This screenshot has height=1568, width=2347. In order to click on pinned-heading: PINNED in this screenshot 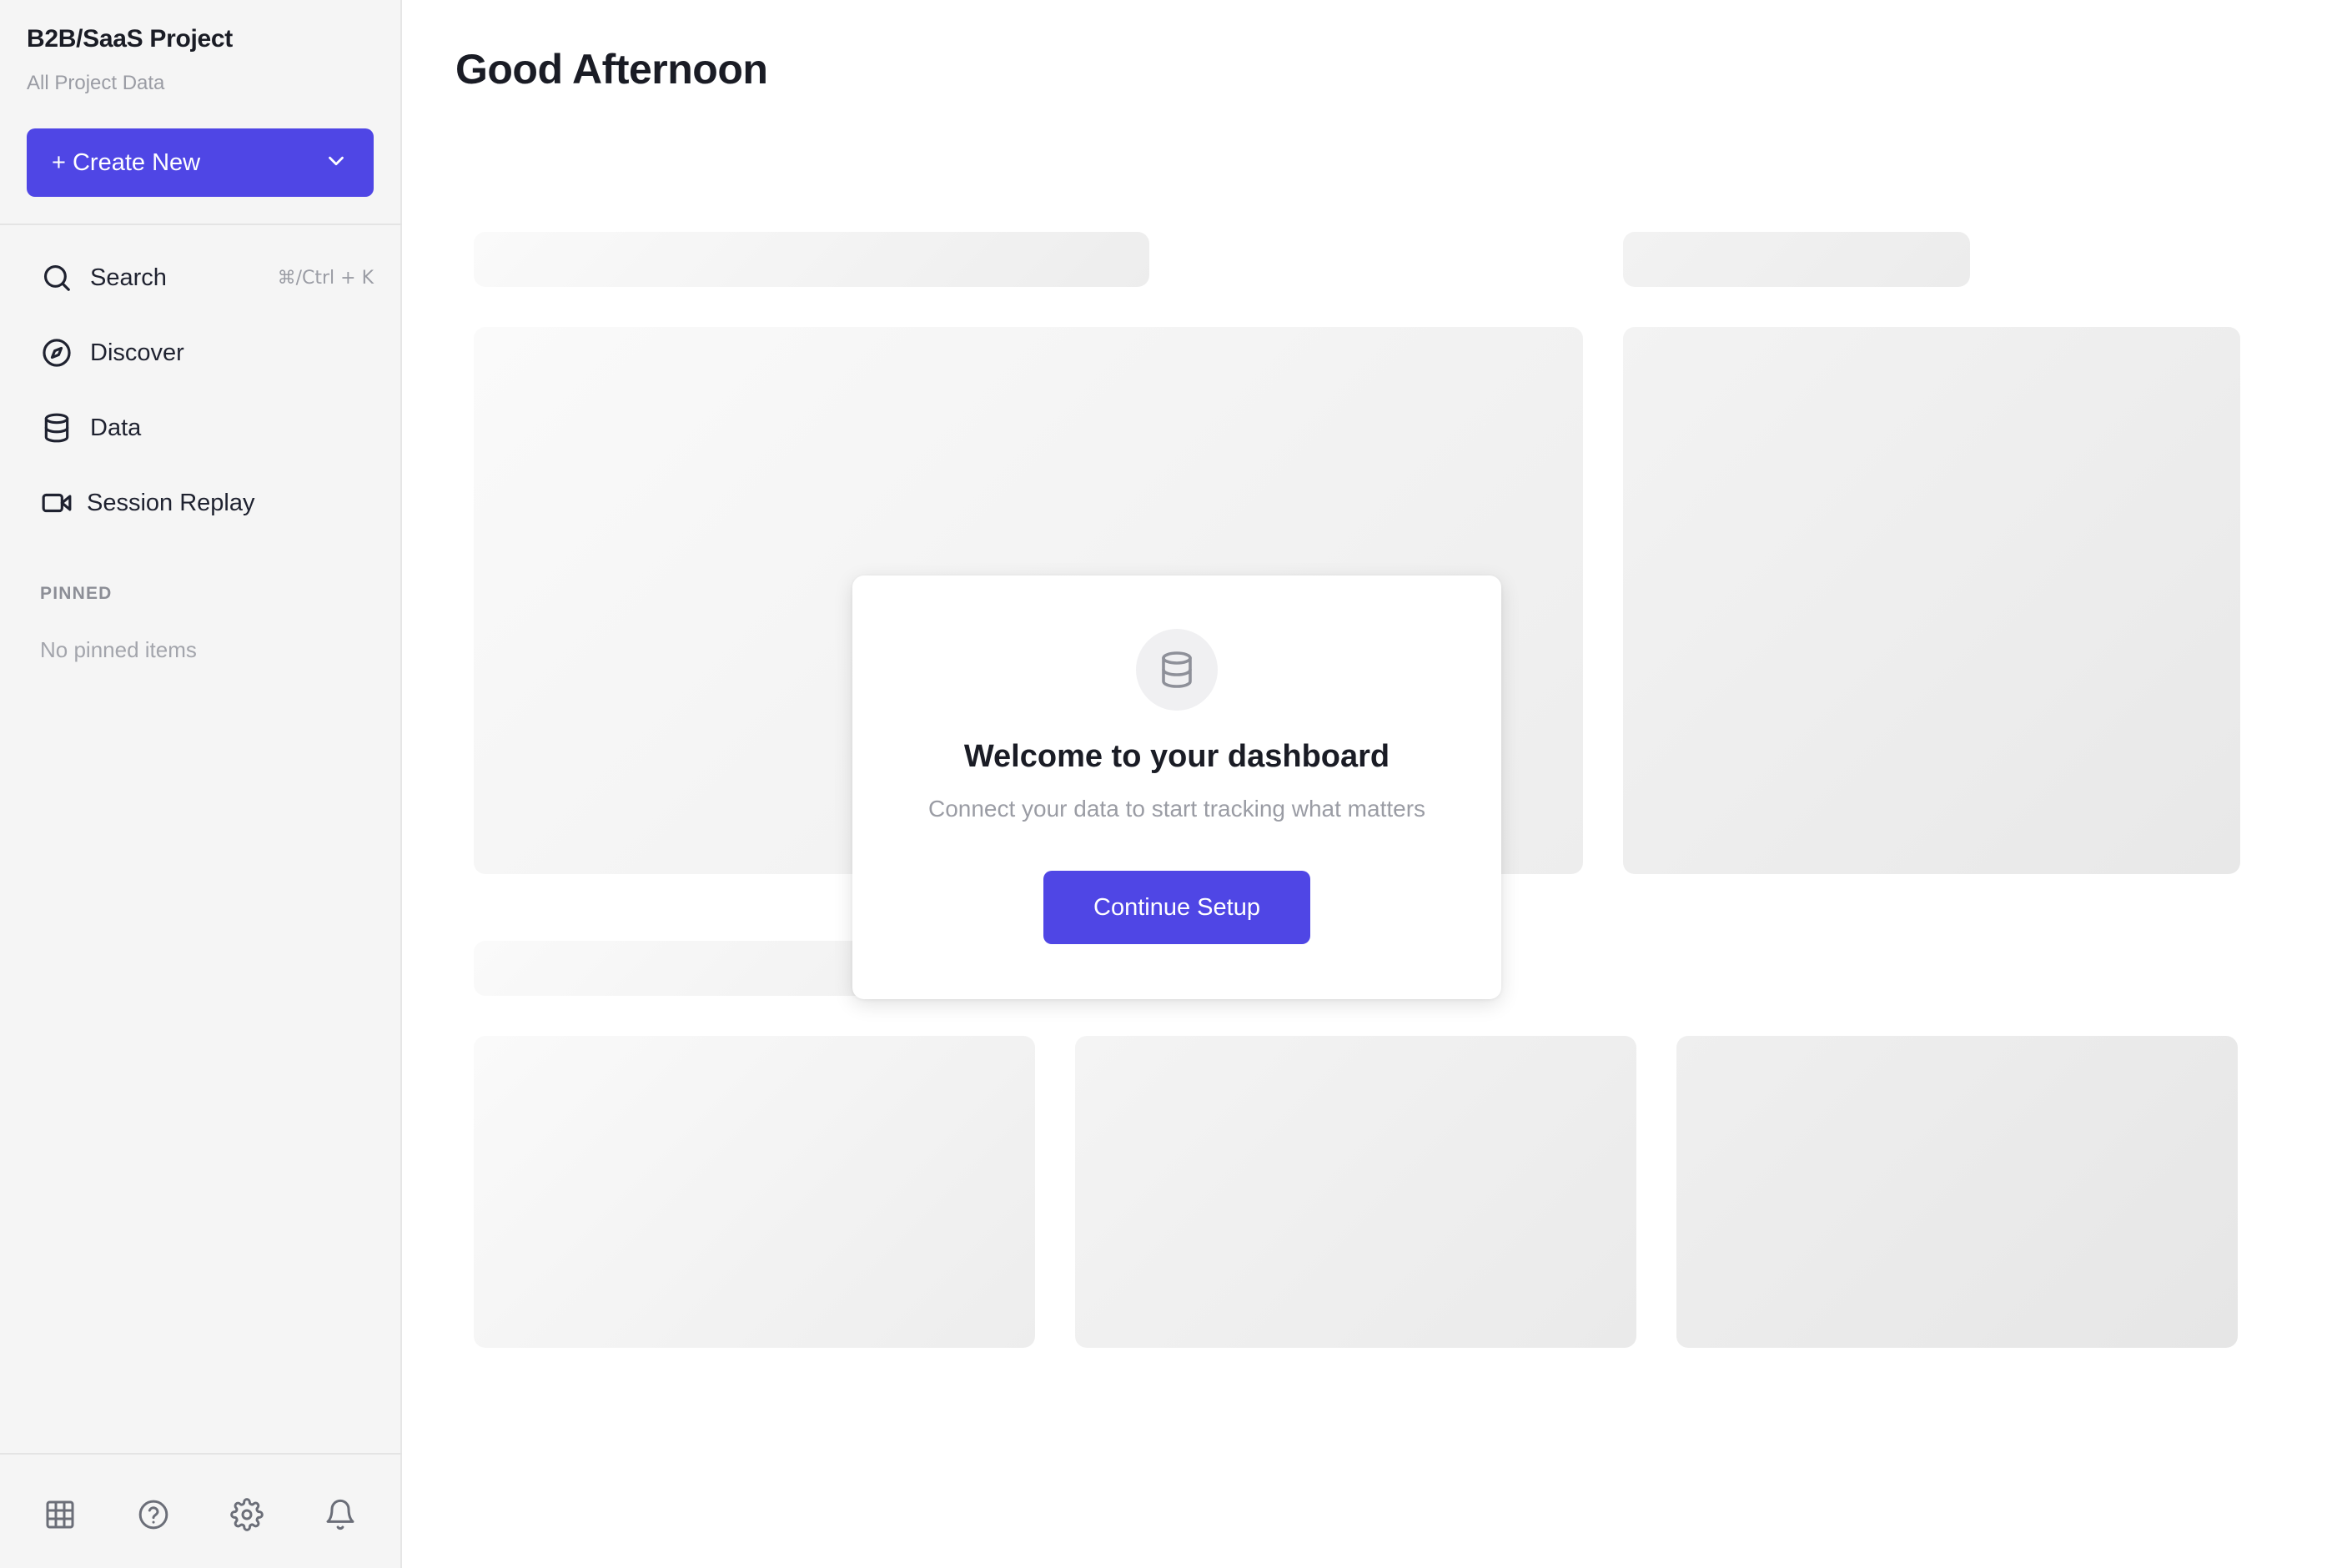, I will do `click(76, 593)`.